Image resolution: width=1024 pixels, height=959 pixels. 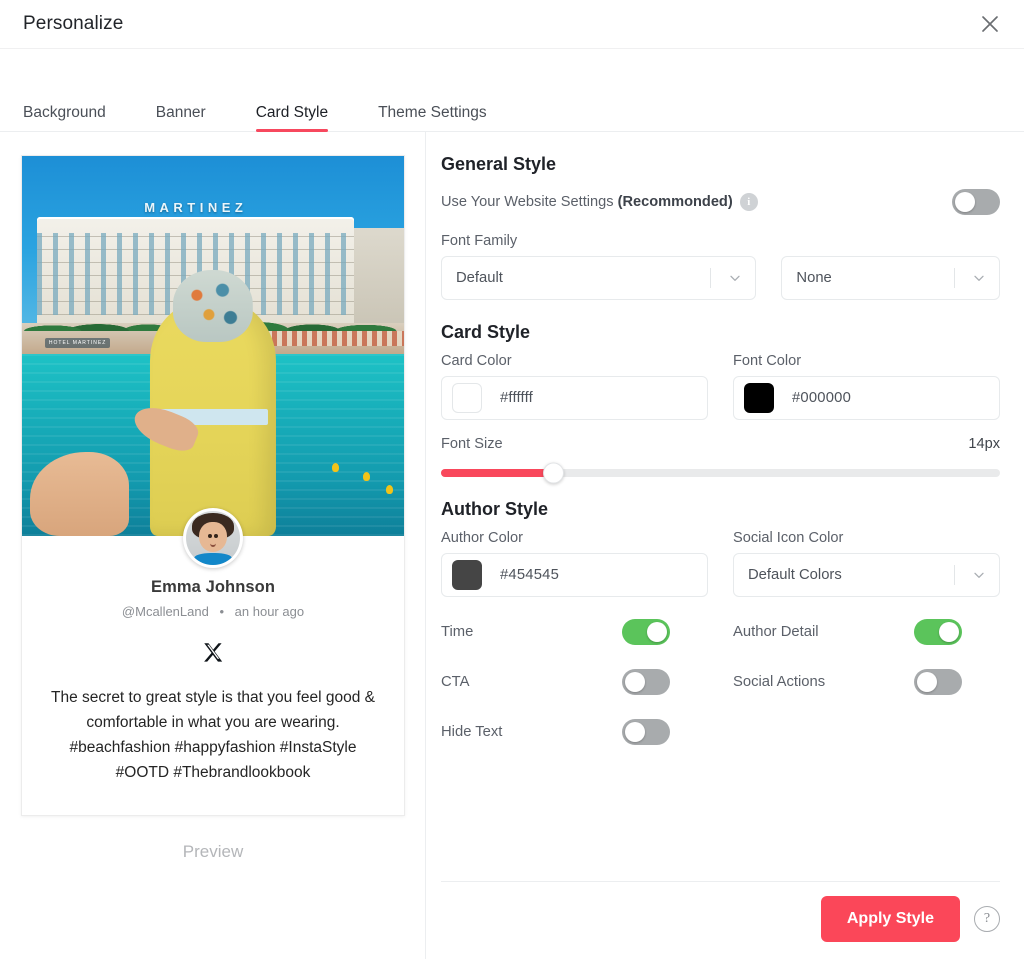 What do you see at coordinates (675, 202) in the screenshot?
I see `use-website-settings-recommended: (Recommonded)` at bounding box center [675, 202].